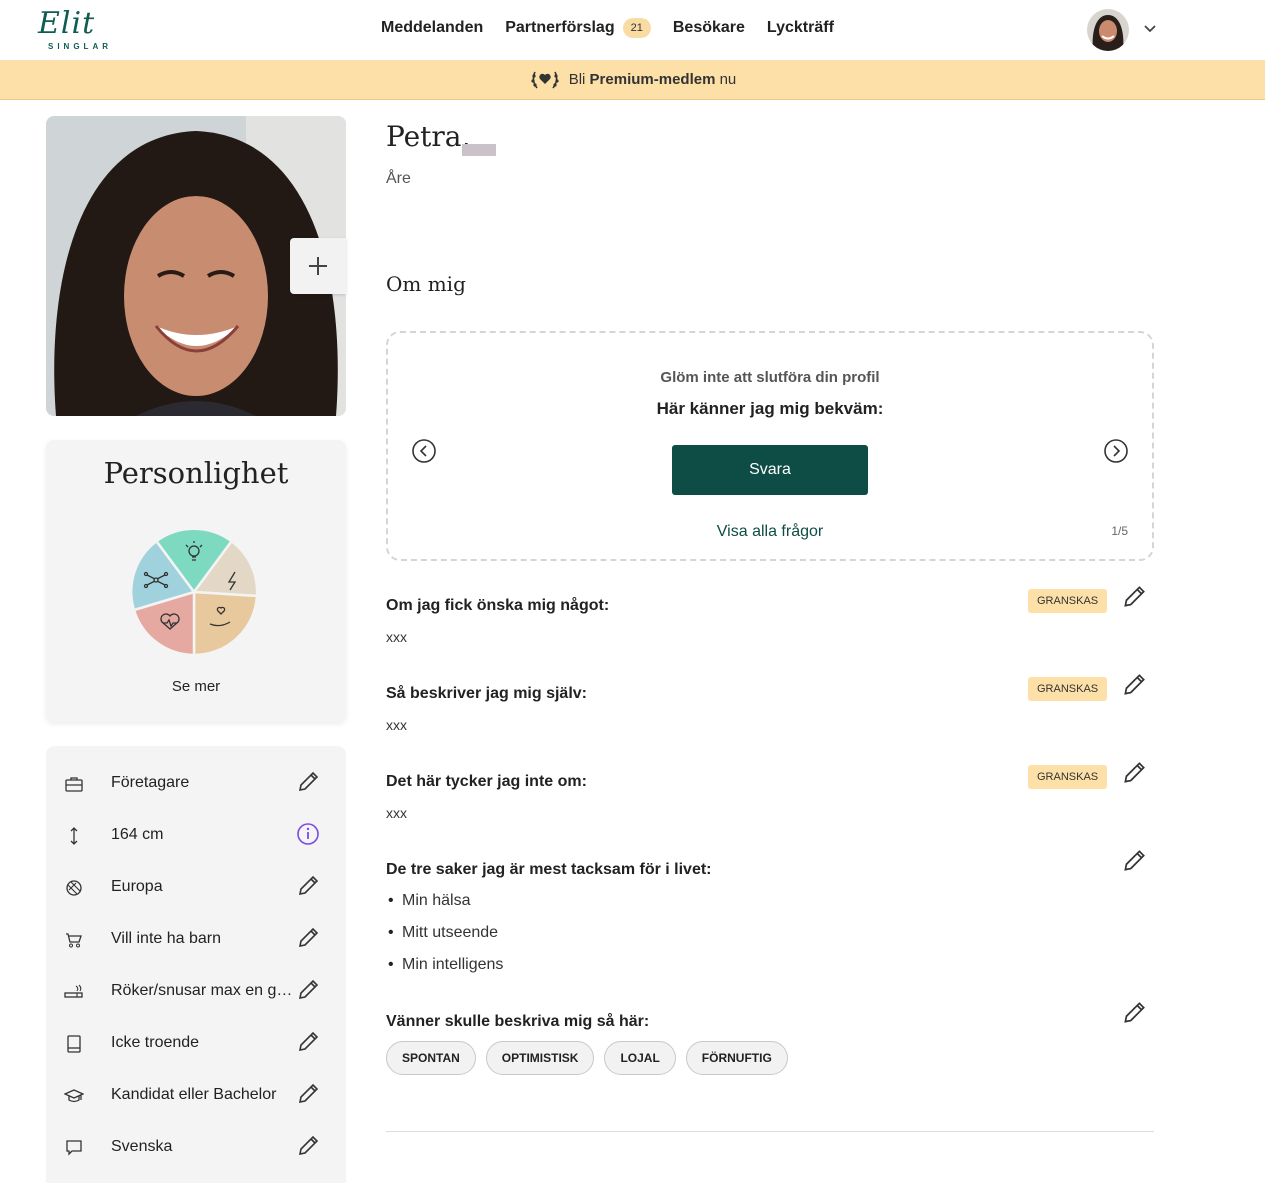  What do you see at coordinates (770, 408) in the screenshot?
I see `prompt-question: Här känner jag mig bekväm:` at bounding box center [770, 408].